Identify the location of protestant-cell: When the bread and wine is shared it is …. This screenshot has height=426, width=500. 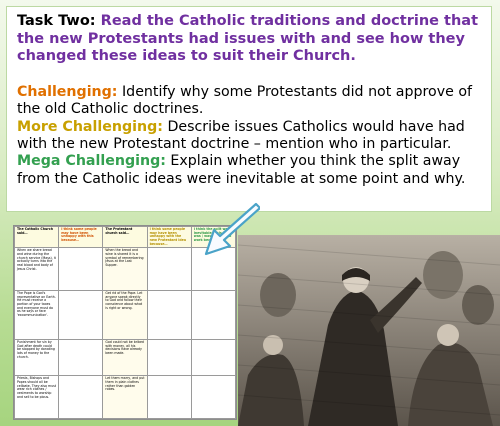
(125, 269).